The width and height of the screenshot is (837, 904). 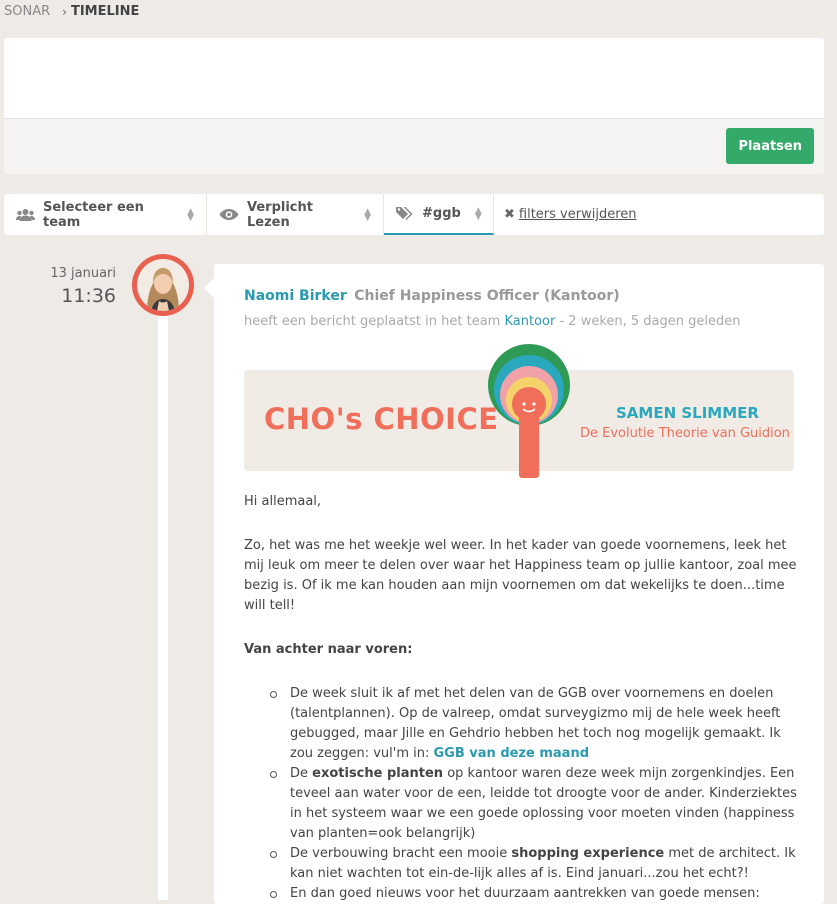 I want to click on avatar, so click(x=163, y=285).